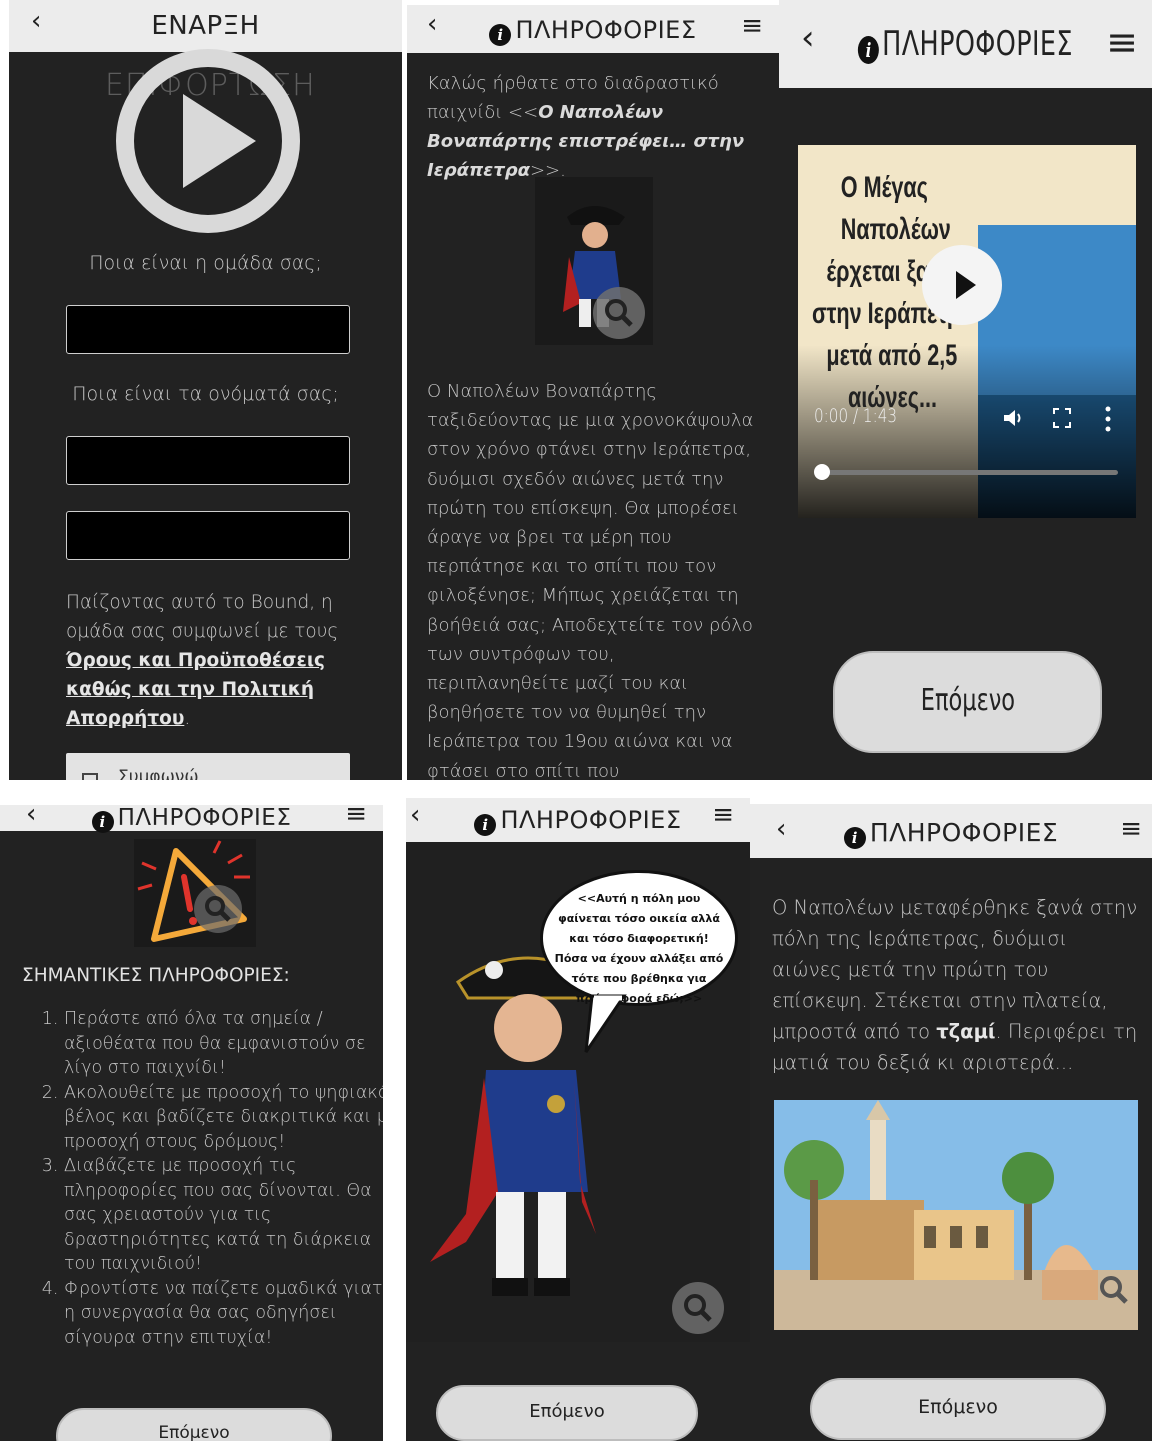  I want to click on volume-icon, so click(1013, 418).